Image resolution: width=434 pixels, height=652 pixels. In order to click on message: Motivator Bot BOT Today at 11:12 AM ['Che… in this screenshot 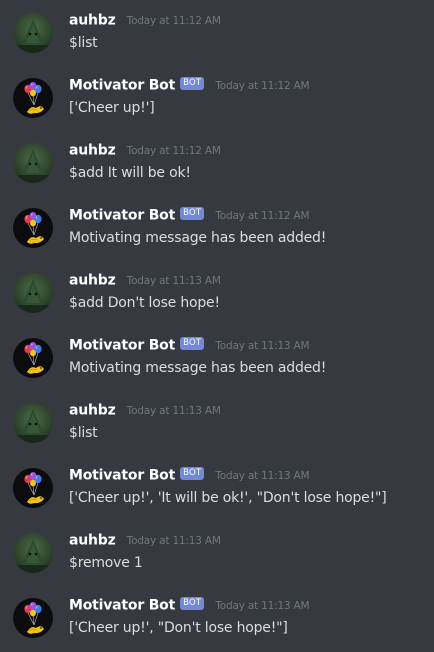, I will do `click(217, 97)`.